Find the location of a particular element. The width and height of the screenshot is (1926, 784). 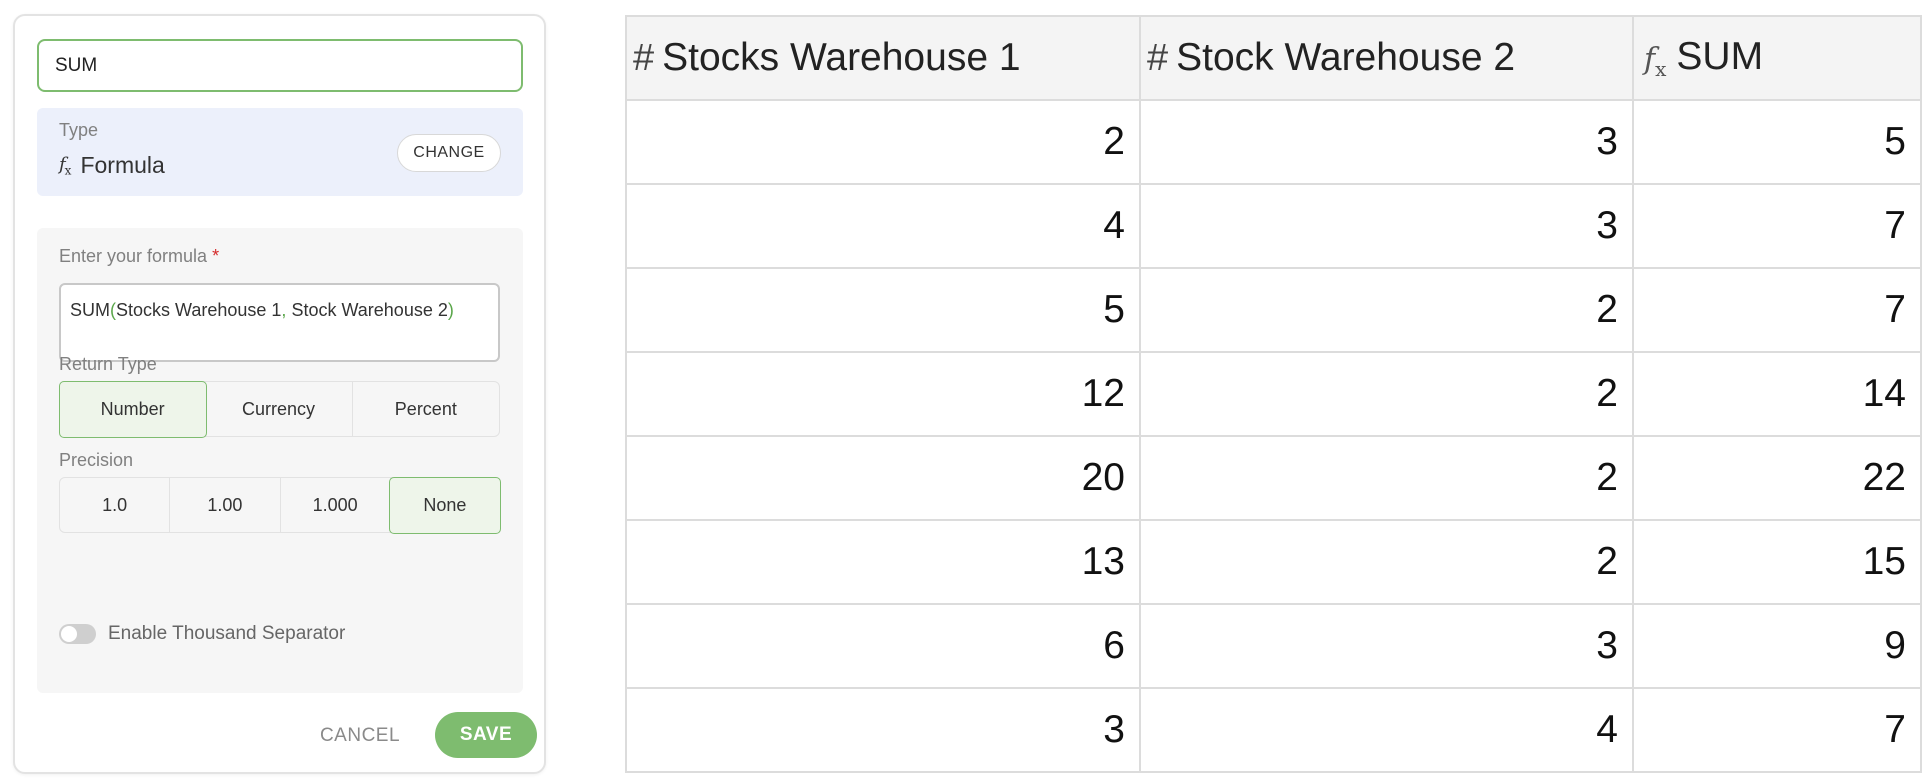

table-row: 20 2 22 is located at coordinates (1273, 478).